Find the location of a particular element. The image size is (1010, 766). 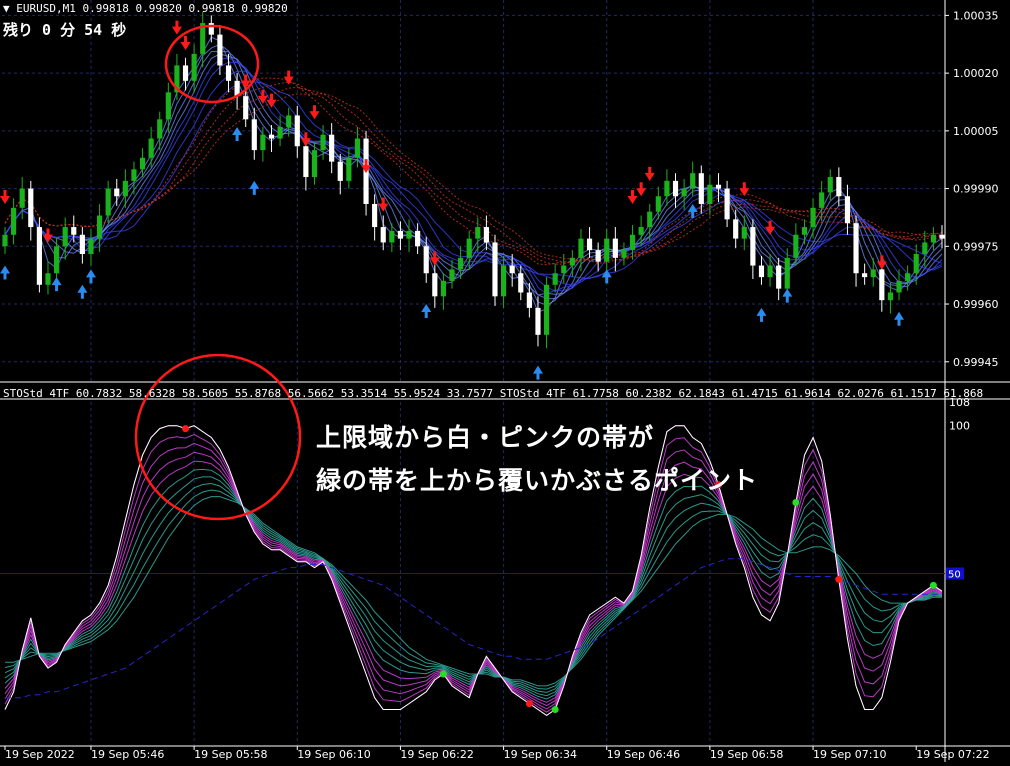

oscillator-name: STOStd_4TF is located at coordinates (36, 393).